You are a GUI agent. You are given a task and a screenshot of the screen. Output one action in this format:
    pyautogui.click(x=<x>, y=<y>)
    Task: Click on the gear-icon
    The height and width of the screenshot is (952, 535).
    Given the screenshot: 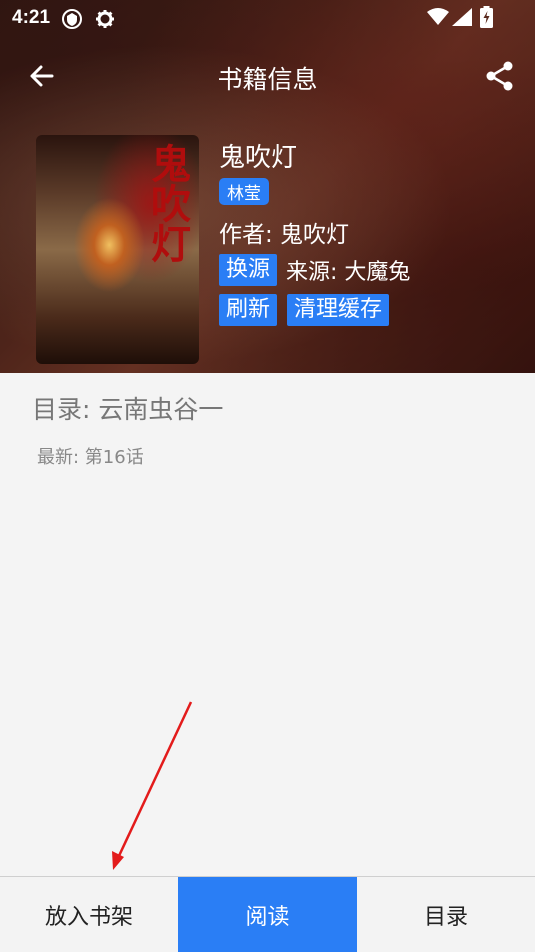 What is the action you would take?
    pyautogui.click(x=105, y=21)
    